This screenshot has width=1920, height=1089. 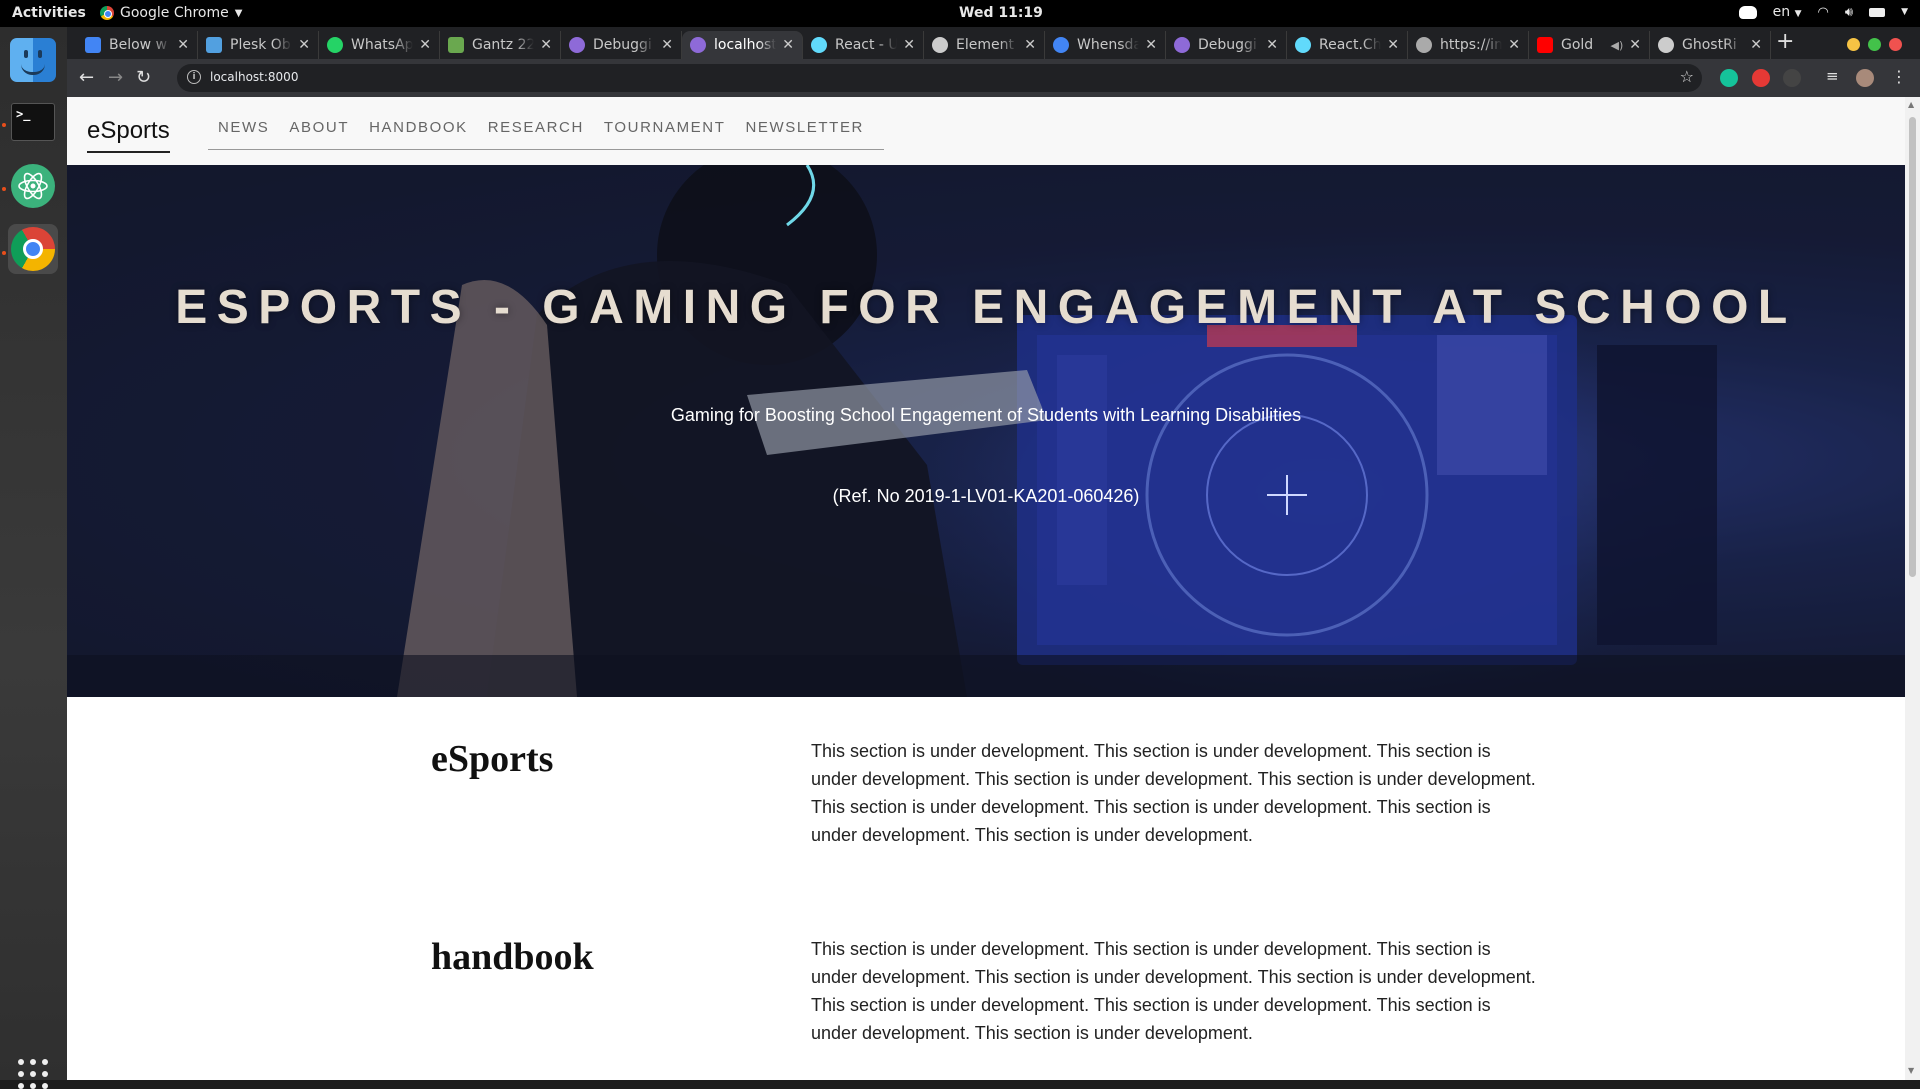 What do you see at coordinates (86, 77) in the screenshot?
I see `back-arrow-icon: ←` at bounding box center [86, 77].